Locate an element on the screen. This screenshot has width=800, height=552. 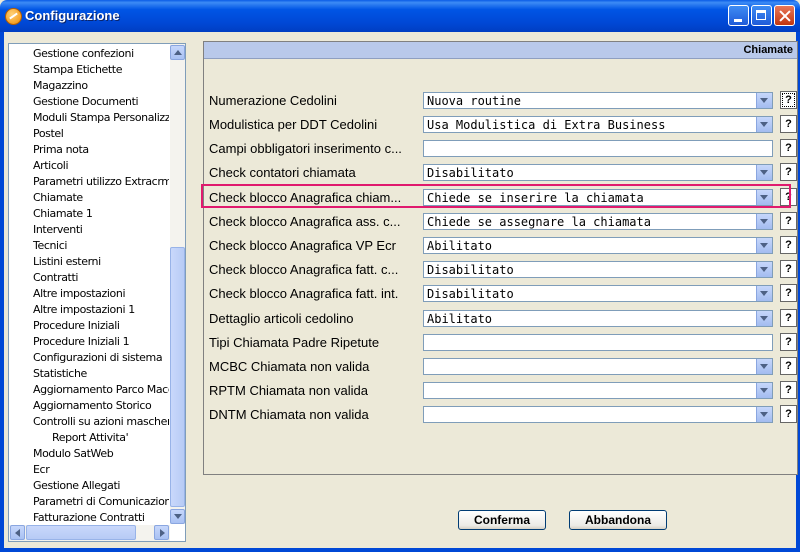
field-value: Disabilitato is located at coordinates (470, 270).